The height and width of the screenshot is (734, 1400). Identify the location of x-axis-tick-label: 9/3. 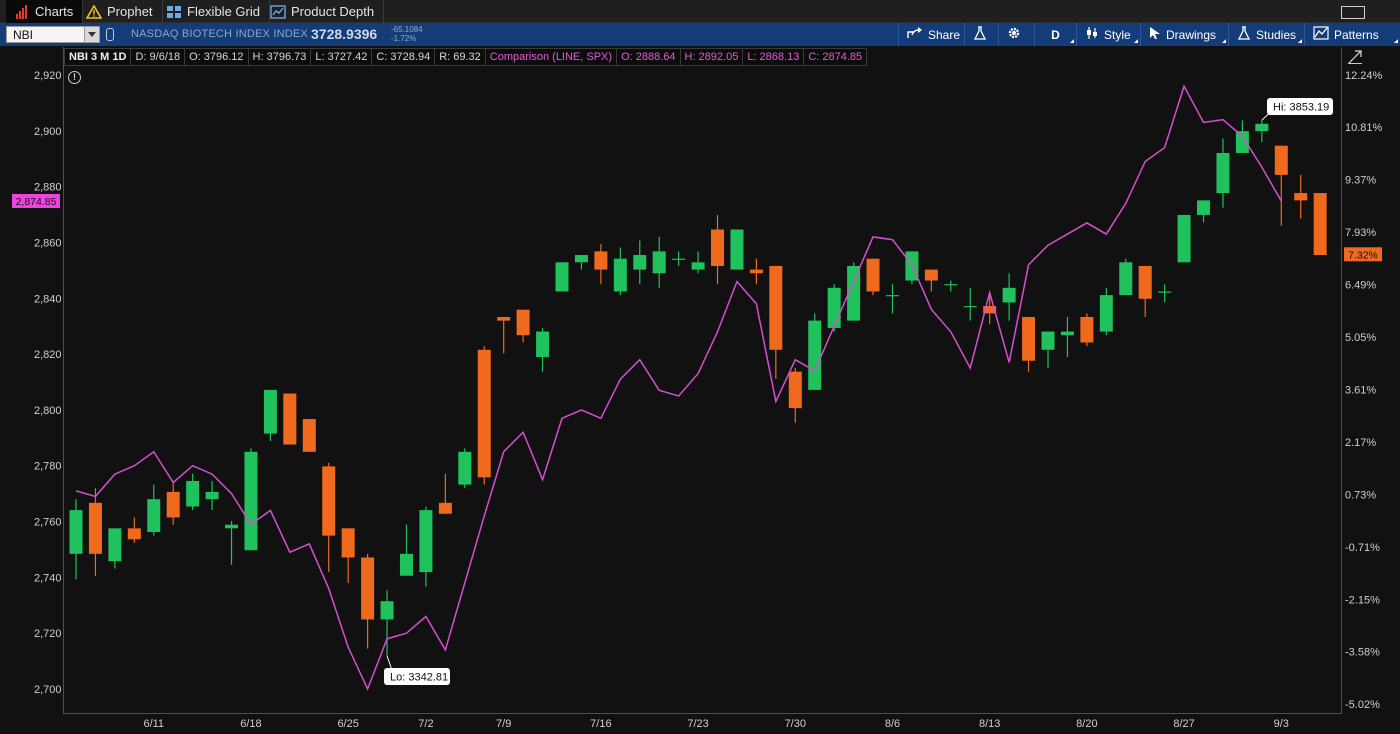
(1281, 724).